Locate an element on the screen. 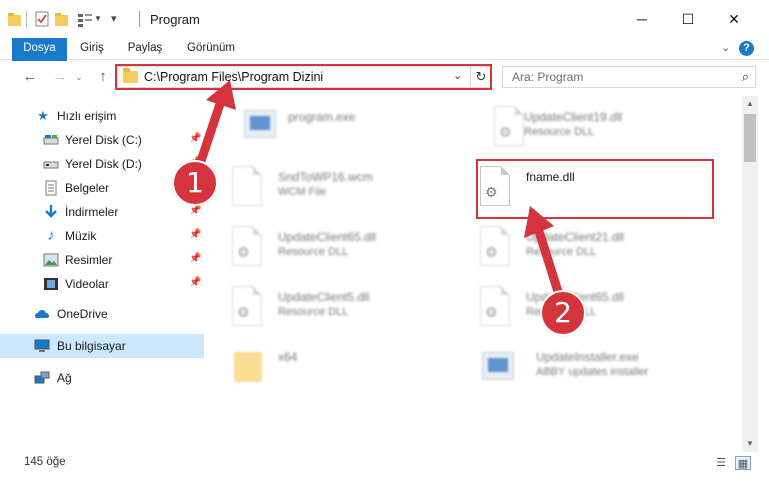 This screenshot has height=492, width=769. up-button: ↑ is located at coordinates (103, 77).